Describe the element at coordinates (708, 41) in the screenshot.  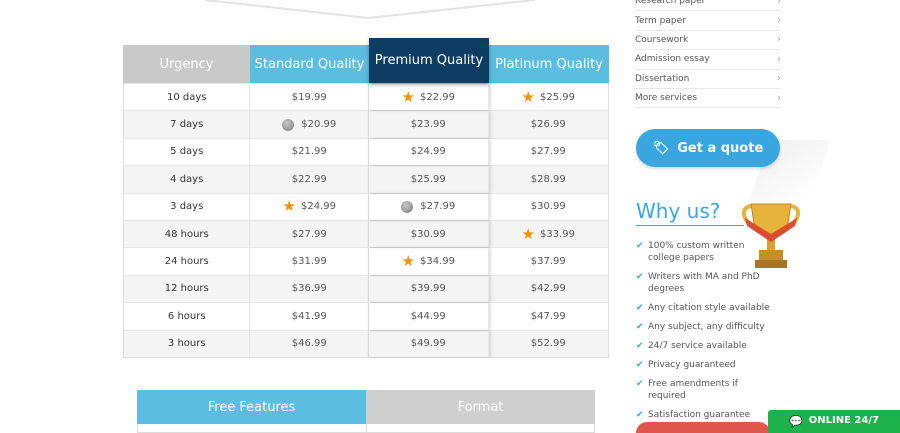
I see `service-link: Coursework ›` at that location.